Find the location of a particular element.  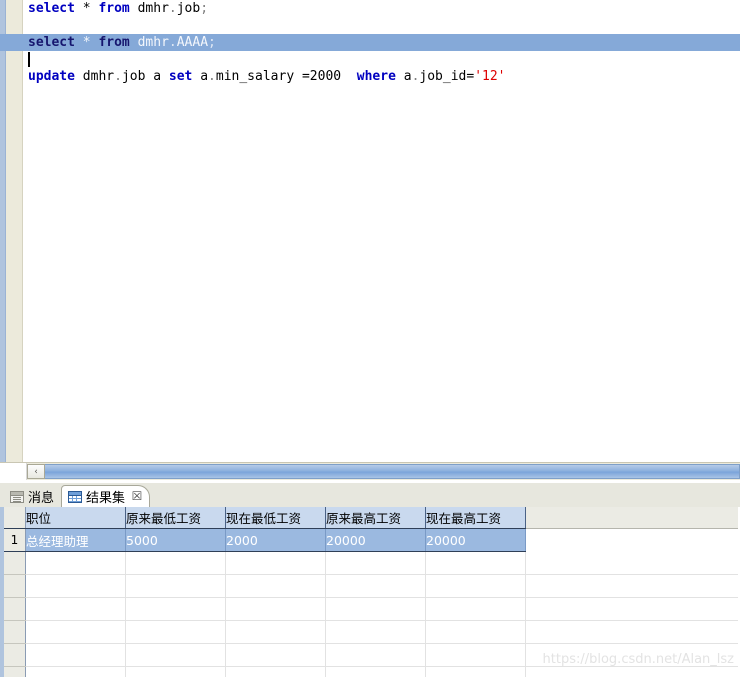

code-token: from is located at coordinates (114, 42).